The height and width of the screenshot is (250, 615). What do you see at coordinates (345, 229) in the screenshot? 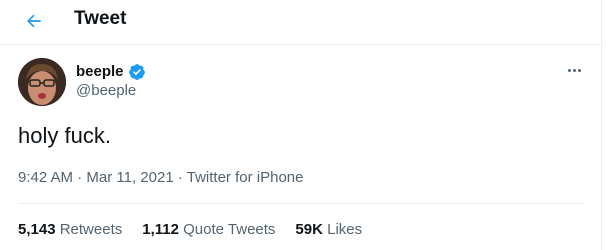
I see `likes-label: Likes` at bounding box center [345, 229].